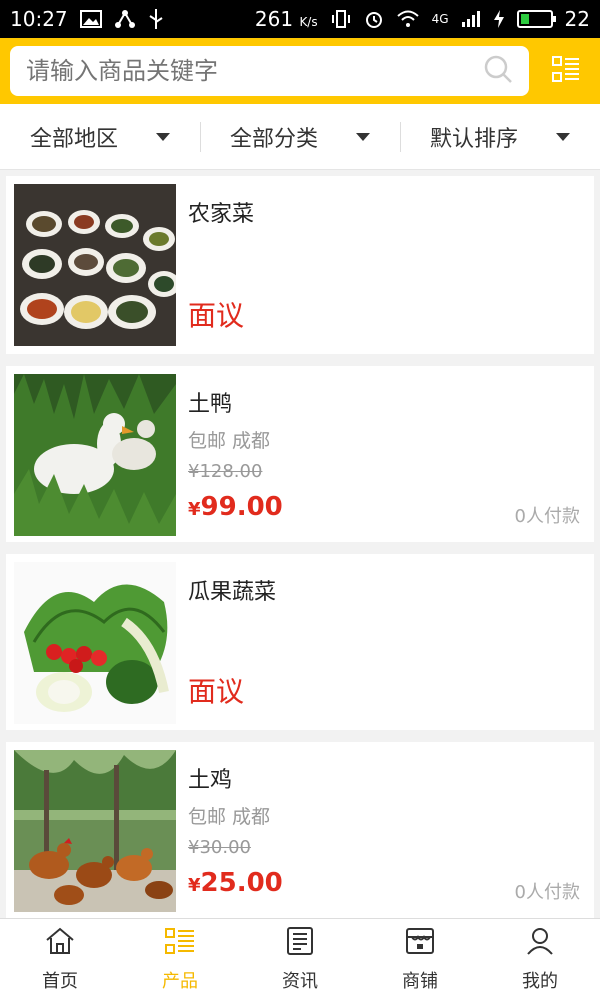 The image size is (600, 1000). I want to click on original-price: ¥128.00, so click(225, 471).